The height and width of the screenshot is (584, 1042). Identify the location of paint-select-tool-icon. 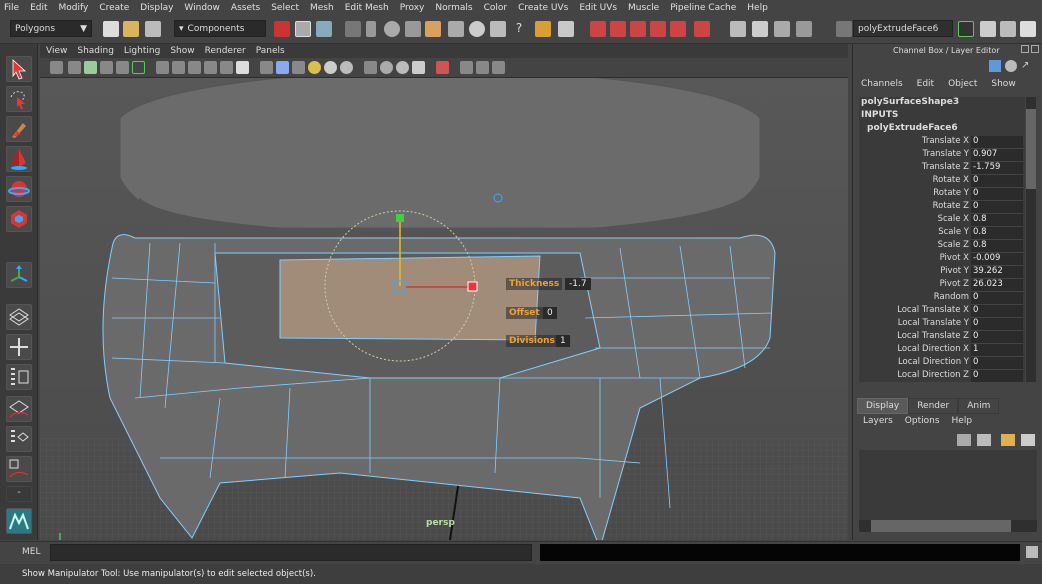
(19, 129).